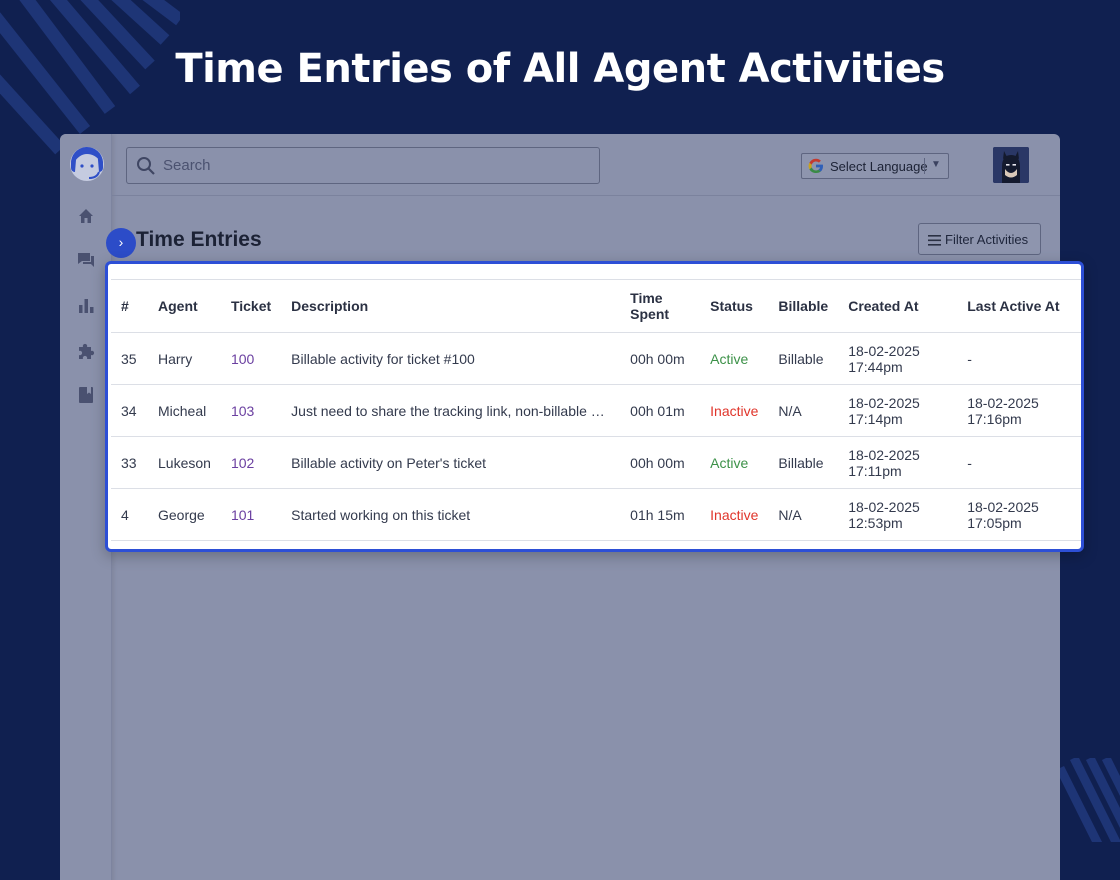  What do you see at coordinates (184, 410) in the screenshot?
I see `cell-agent: Micheal` at bounding box center [184, 410].